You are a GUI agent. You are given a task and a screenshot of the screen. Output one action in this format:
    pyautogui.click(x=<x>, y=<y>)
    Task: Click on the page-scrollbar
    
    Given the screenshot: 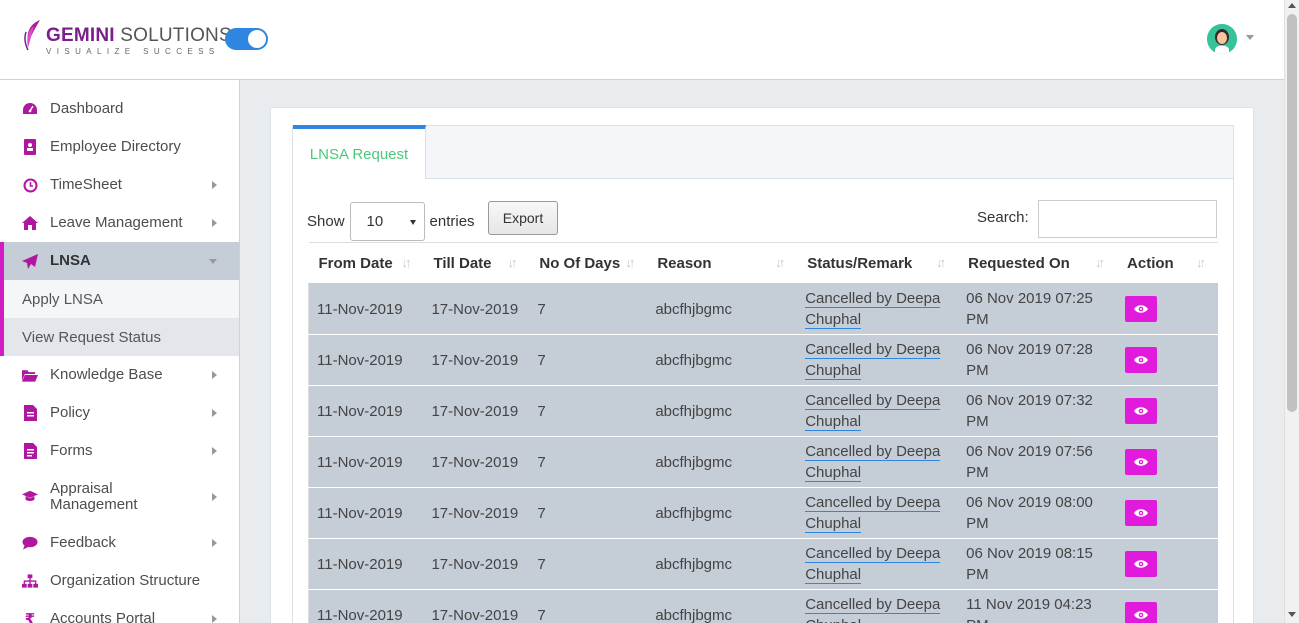 What is the action you would take?
    pyautogui.click(x=1291, y=311)
    